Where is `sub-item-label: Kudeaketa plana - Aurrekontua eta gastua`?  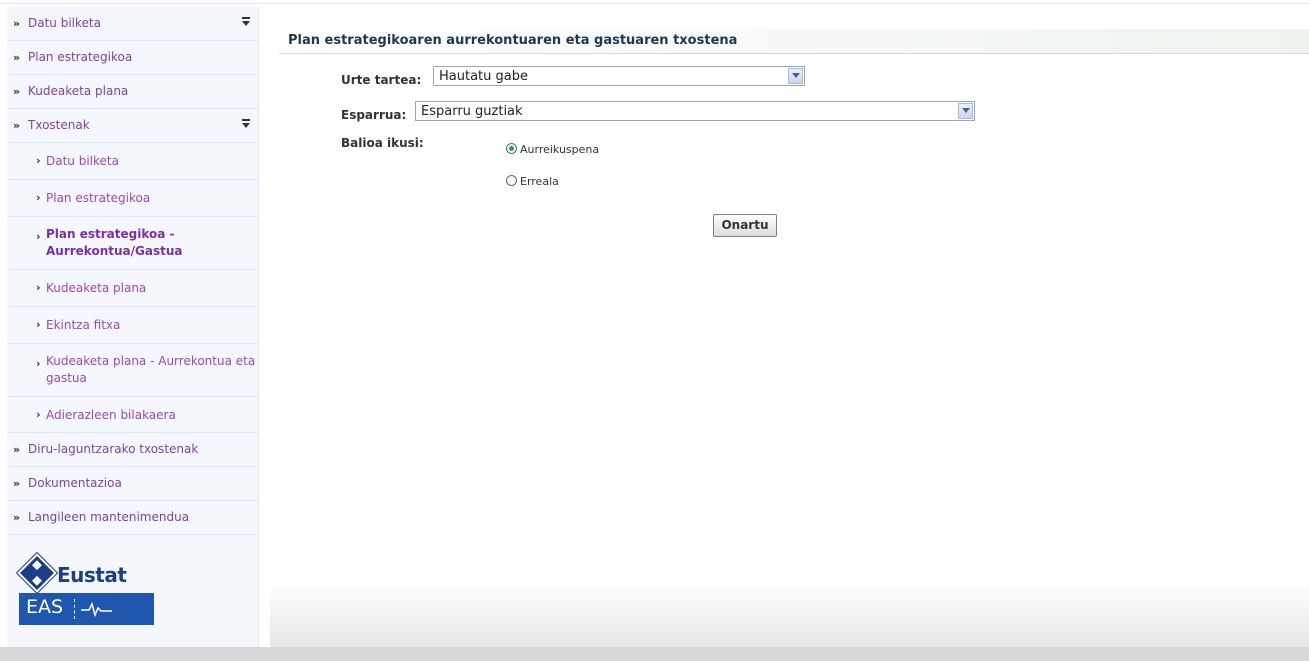
sub-item-label: Kudeaketa plana - Aurrekontua eta gastua is located at coordinates (151, 369).